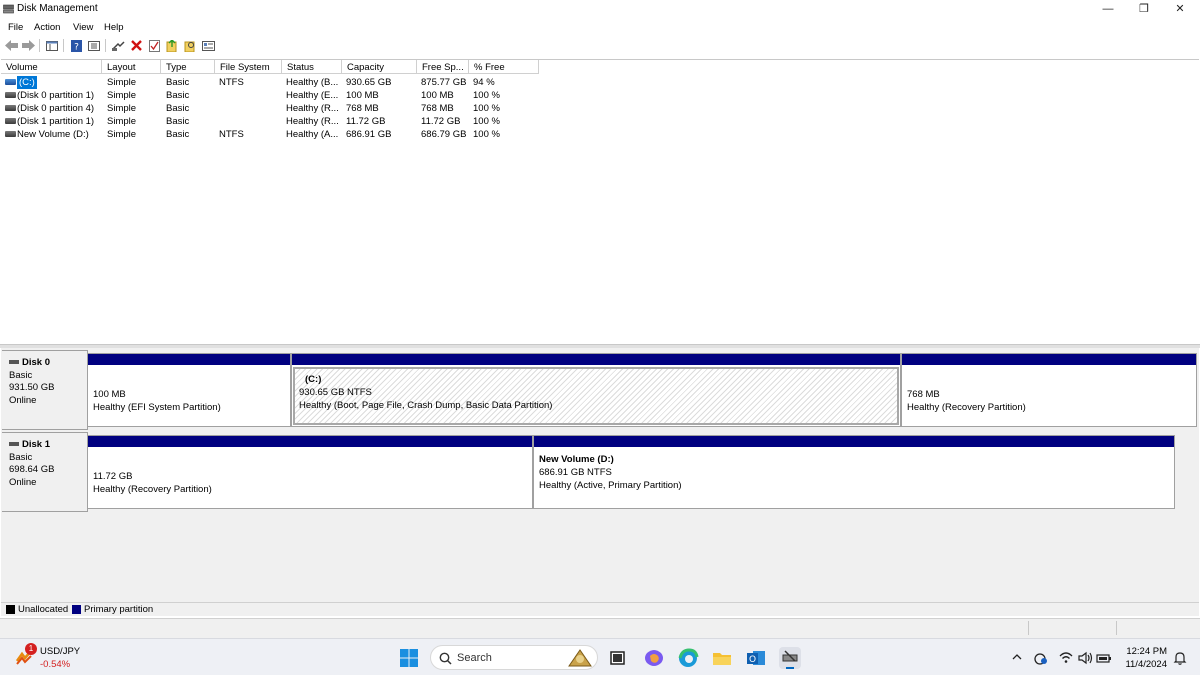 The image size is (1200, 675). What do you see at coordinates (157, 407) in the screenshot?
I see `partition-status: Healthy (EFI System Partition)` at bounding box center [157, 407].